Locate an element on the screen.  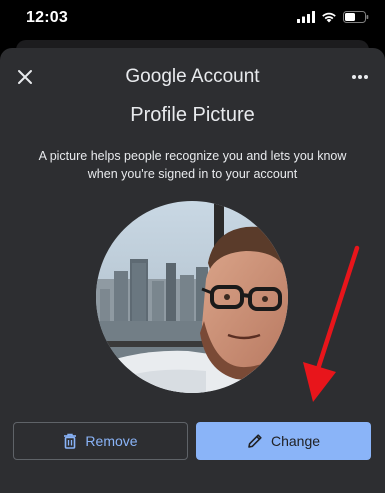
change-button: Change is located at coordinates (283, 441).